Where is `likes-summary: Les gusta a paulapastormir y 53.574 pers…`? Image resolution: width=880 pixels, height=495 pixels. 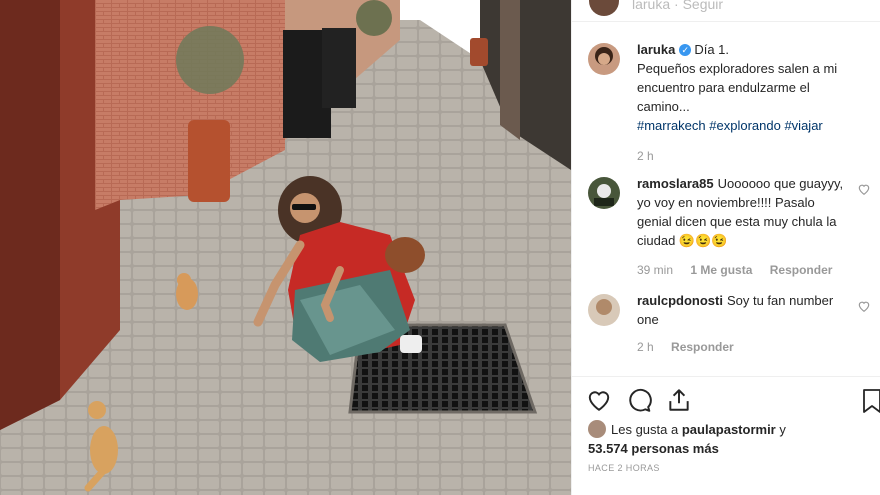 likes-summary: Les gusta a paulapastormir y 53.574 pers… is located at coordinates (687, 439).